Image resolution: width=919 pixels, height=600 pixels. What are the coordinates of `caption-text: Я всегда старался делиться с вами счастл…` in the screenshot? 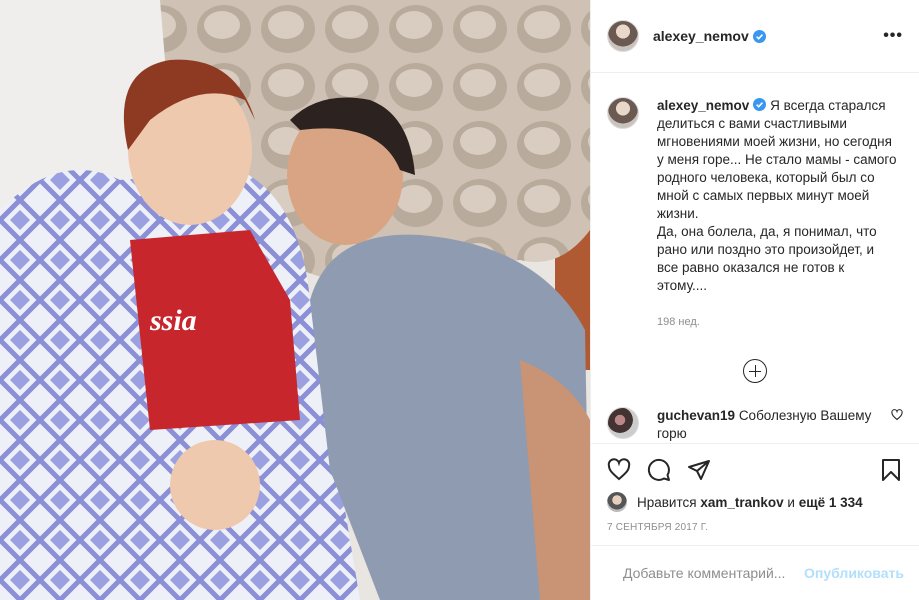 It's located at (777, 195).